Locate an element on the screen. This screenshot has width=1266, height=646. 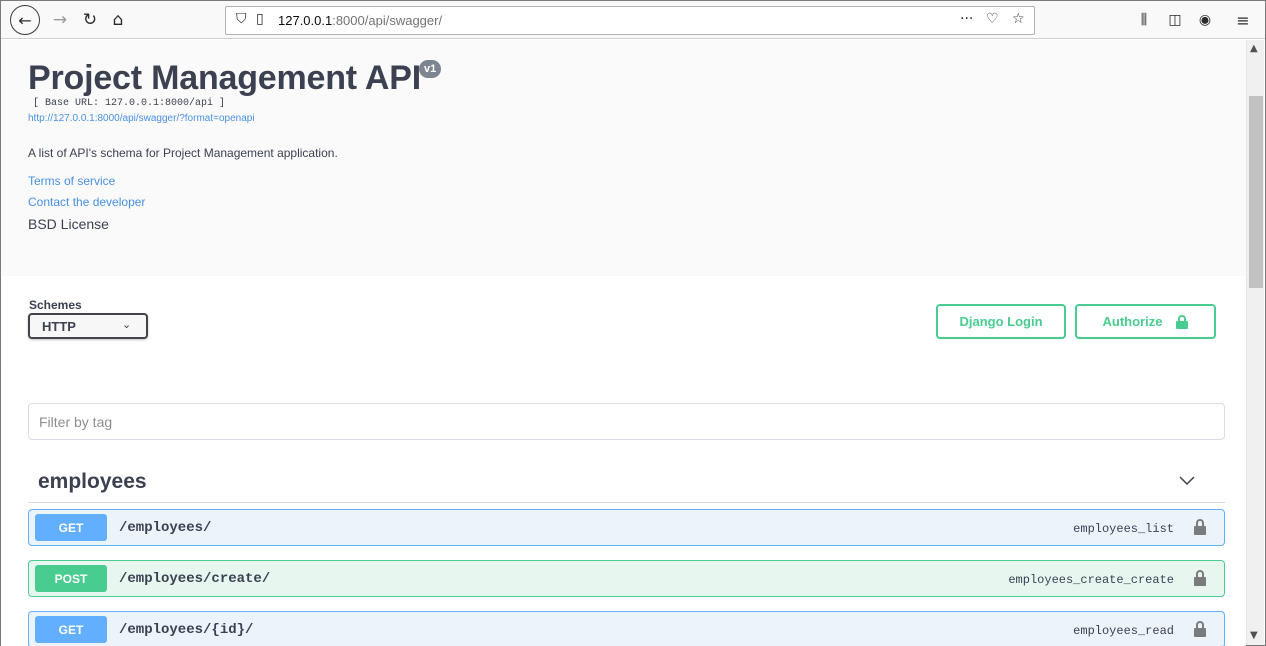
url-text: 127.0.0.1:8000/api/swagger/ is located at coordinates (360, 20).